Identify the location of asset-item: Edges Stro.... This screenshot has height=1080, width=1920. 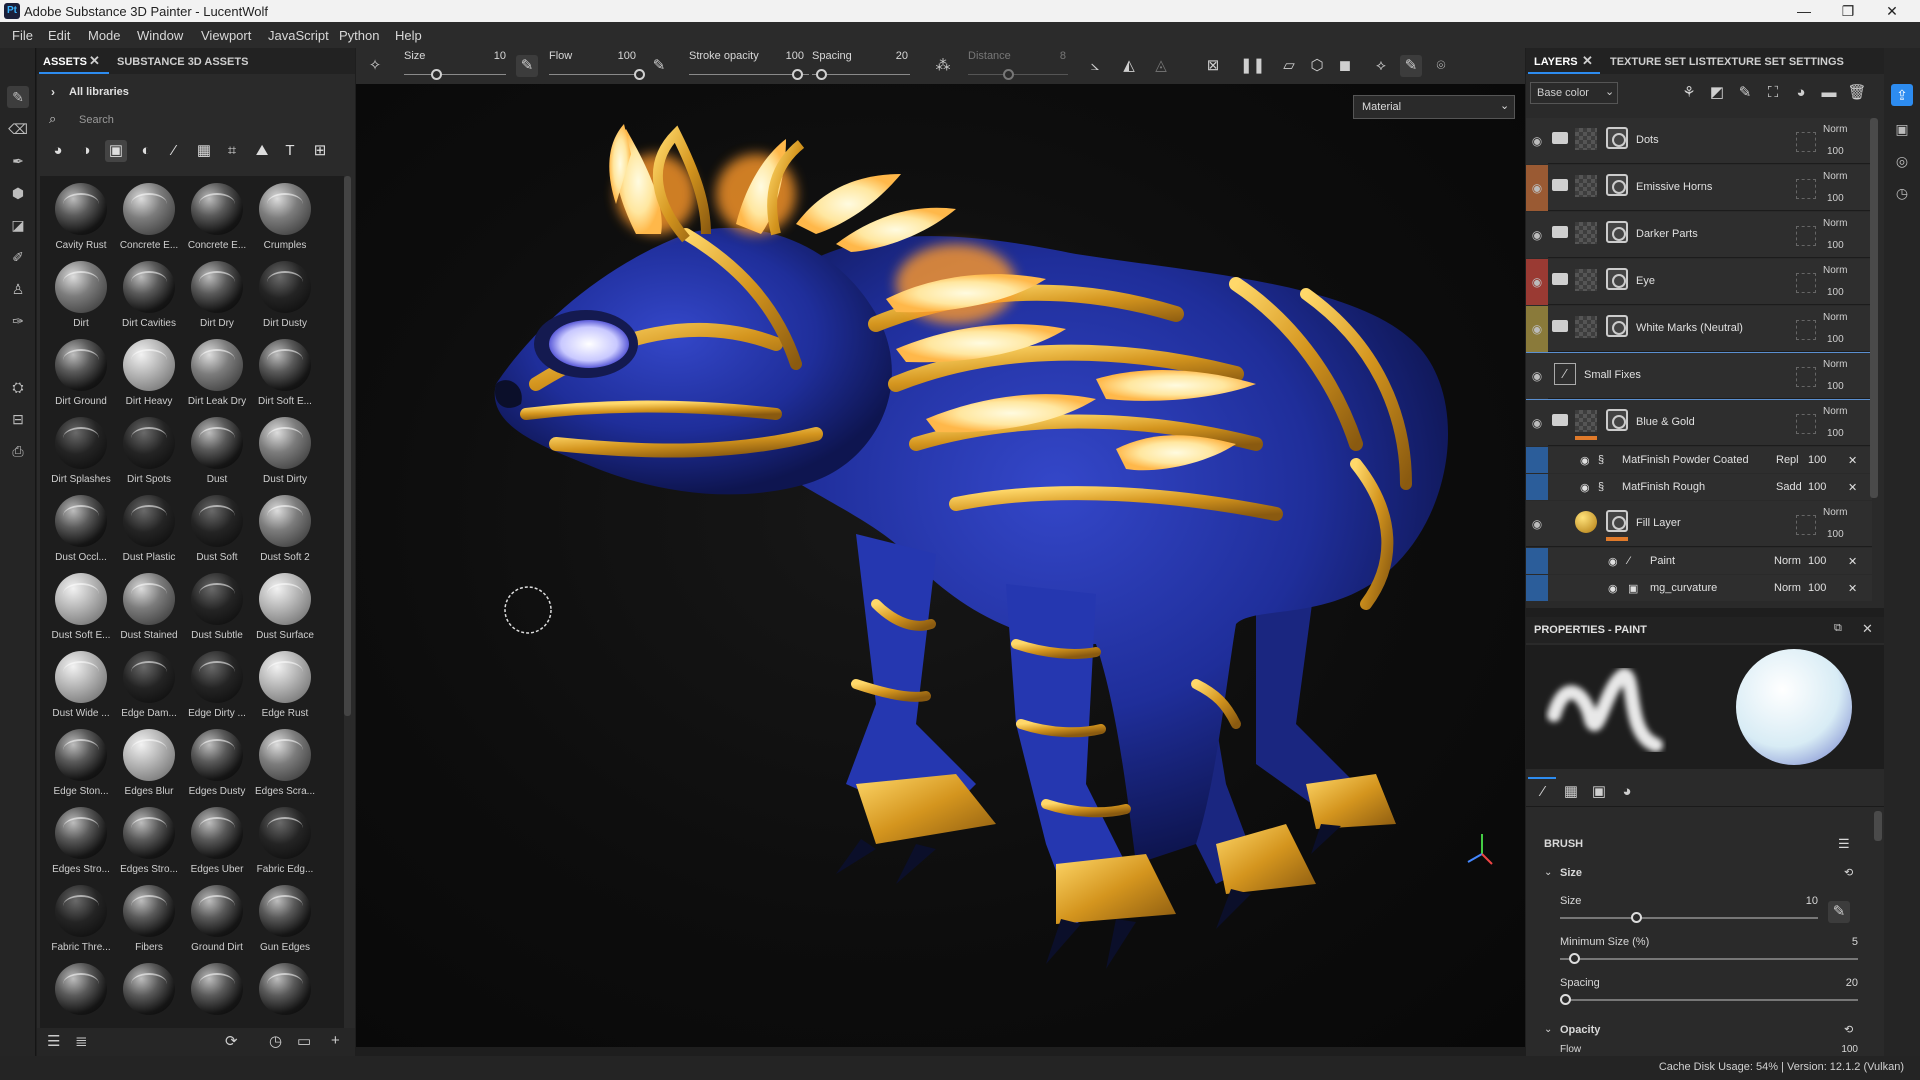
(146, 843).